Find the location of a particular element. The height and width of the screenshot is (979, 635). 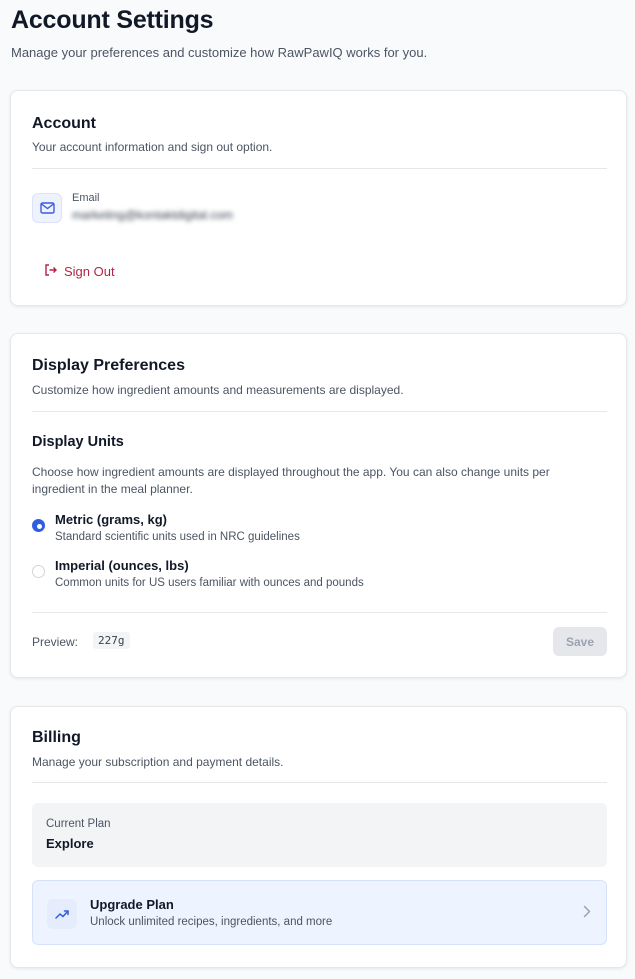

email-value: marketing@kontaktdigital.com is located at coordinates (152, 215).